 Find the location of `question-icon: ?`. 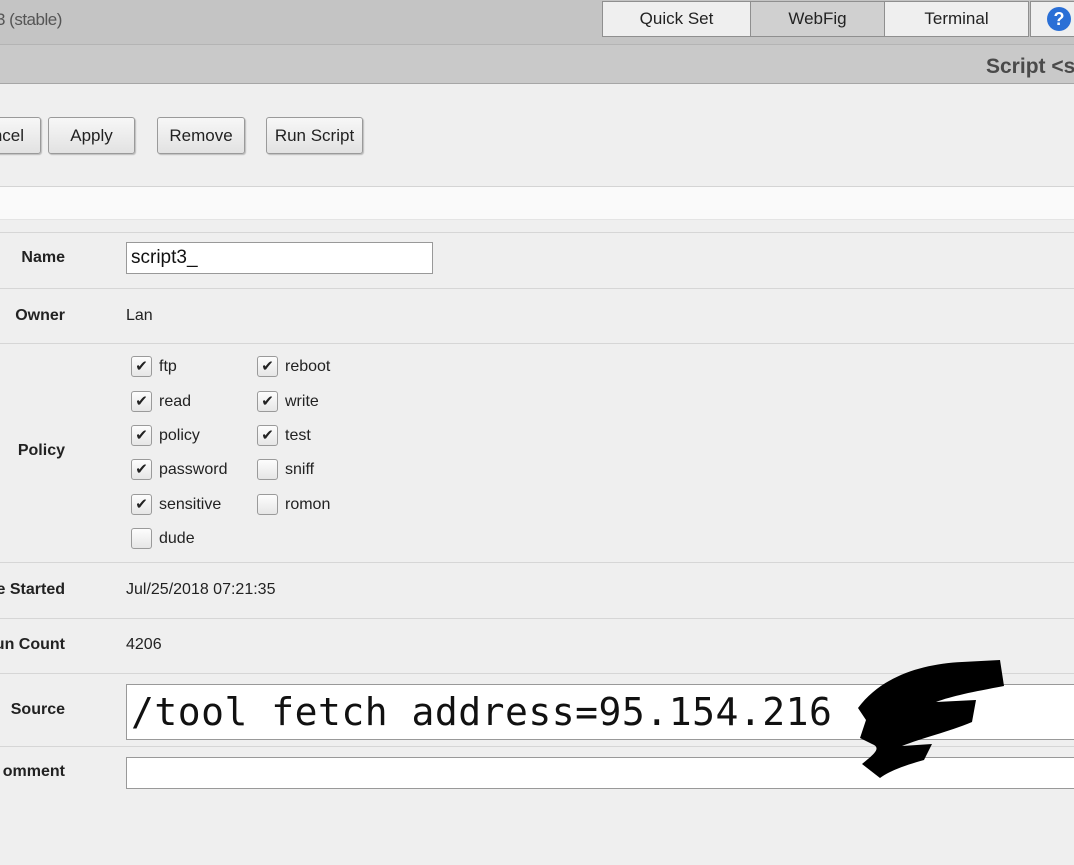

question-icon: ? is located at coordinates (1059, 19).